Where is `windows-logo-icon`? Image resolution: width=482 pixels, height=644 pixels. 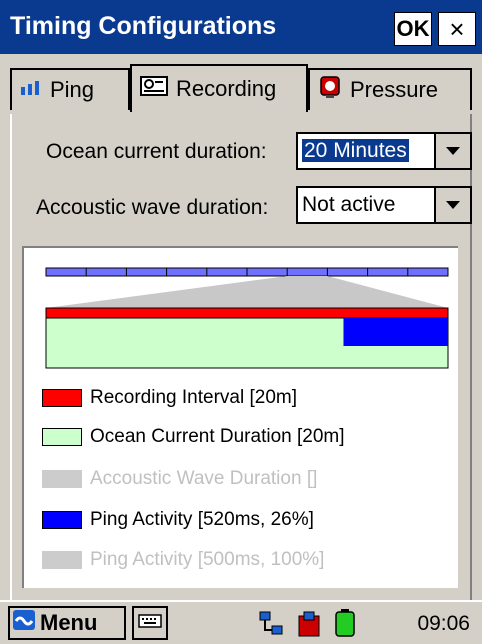 windows-logo-icon is located at coordinates (24, 623).